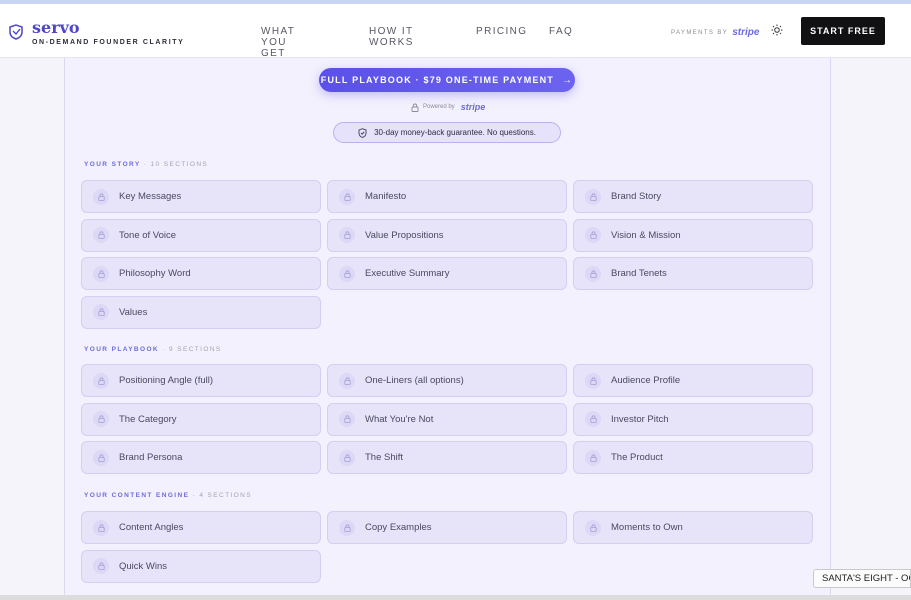  I want to click on section-tile-label: Copy Examples, so click(398, 527).